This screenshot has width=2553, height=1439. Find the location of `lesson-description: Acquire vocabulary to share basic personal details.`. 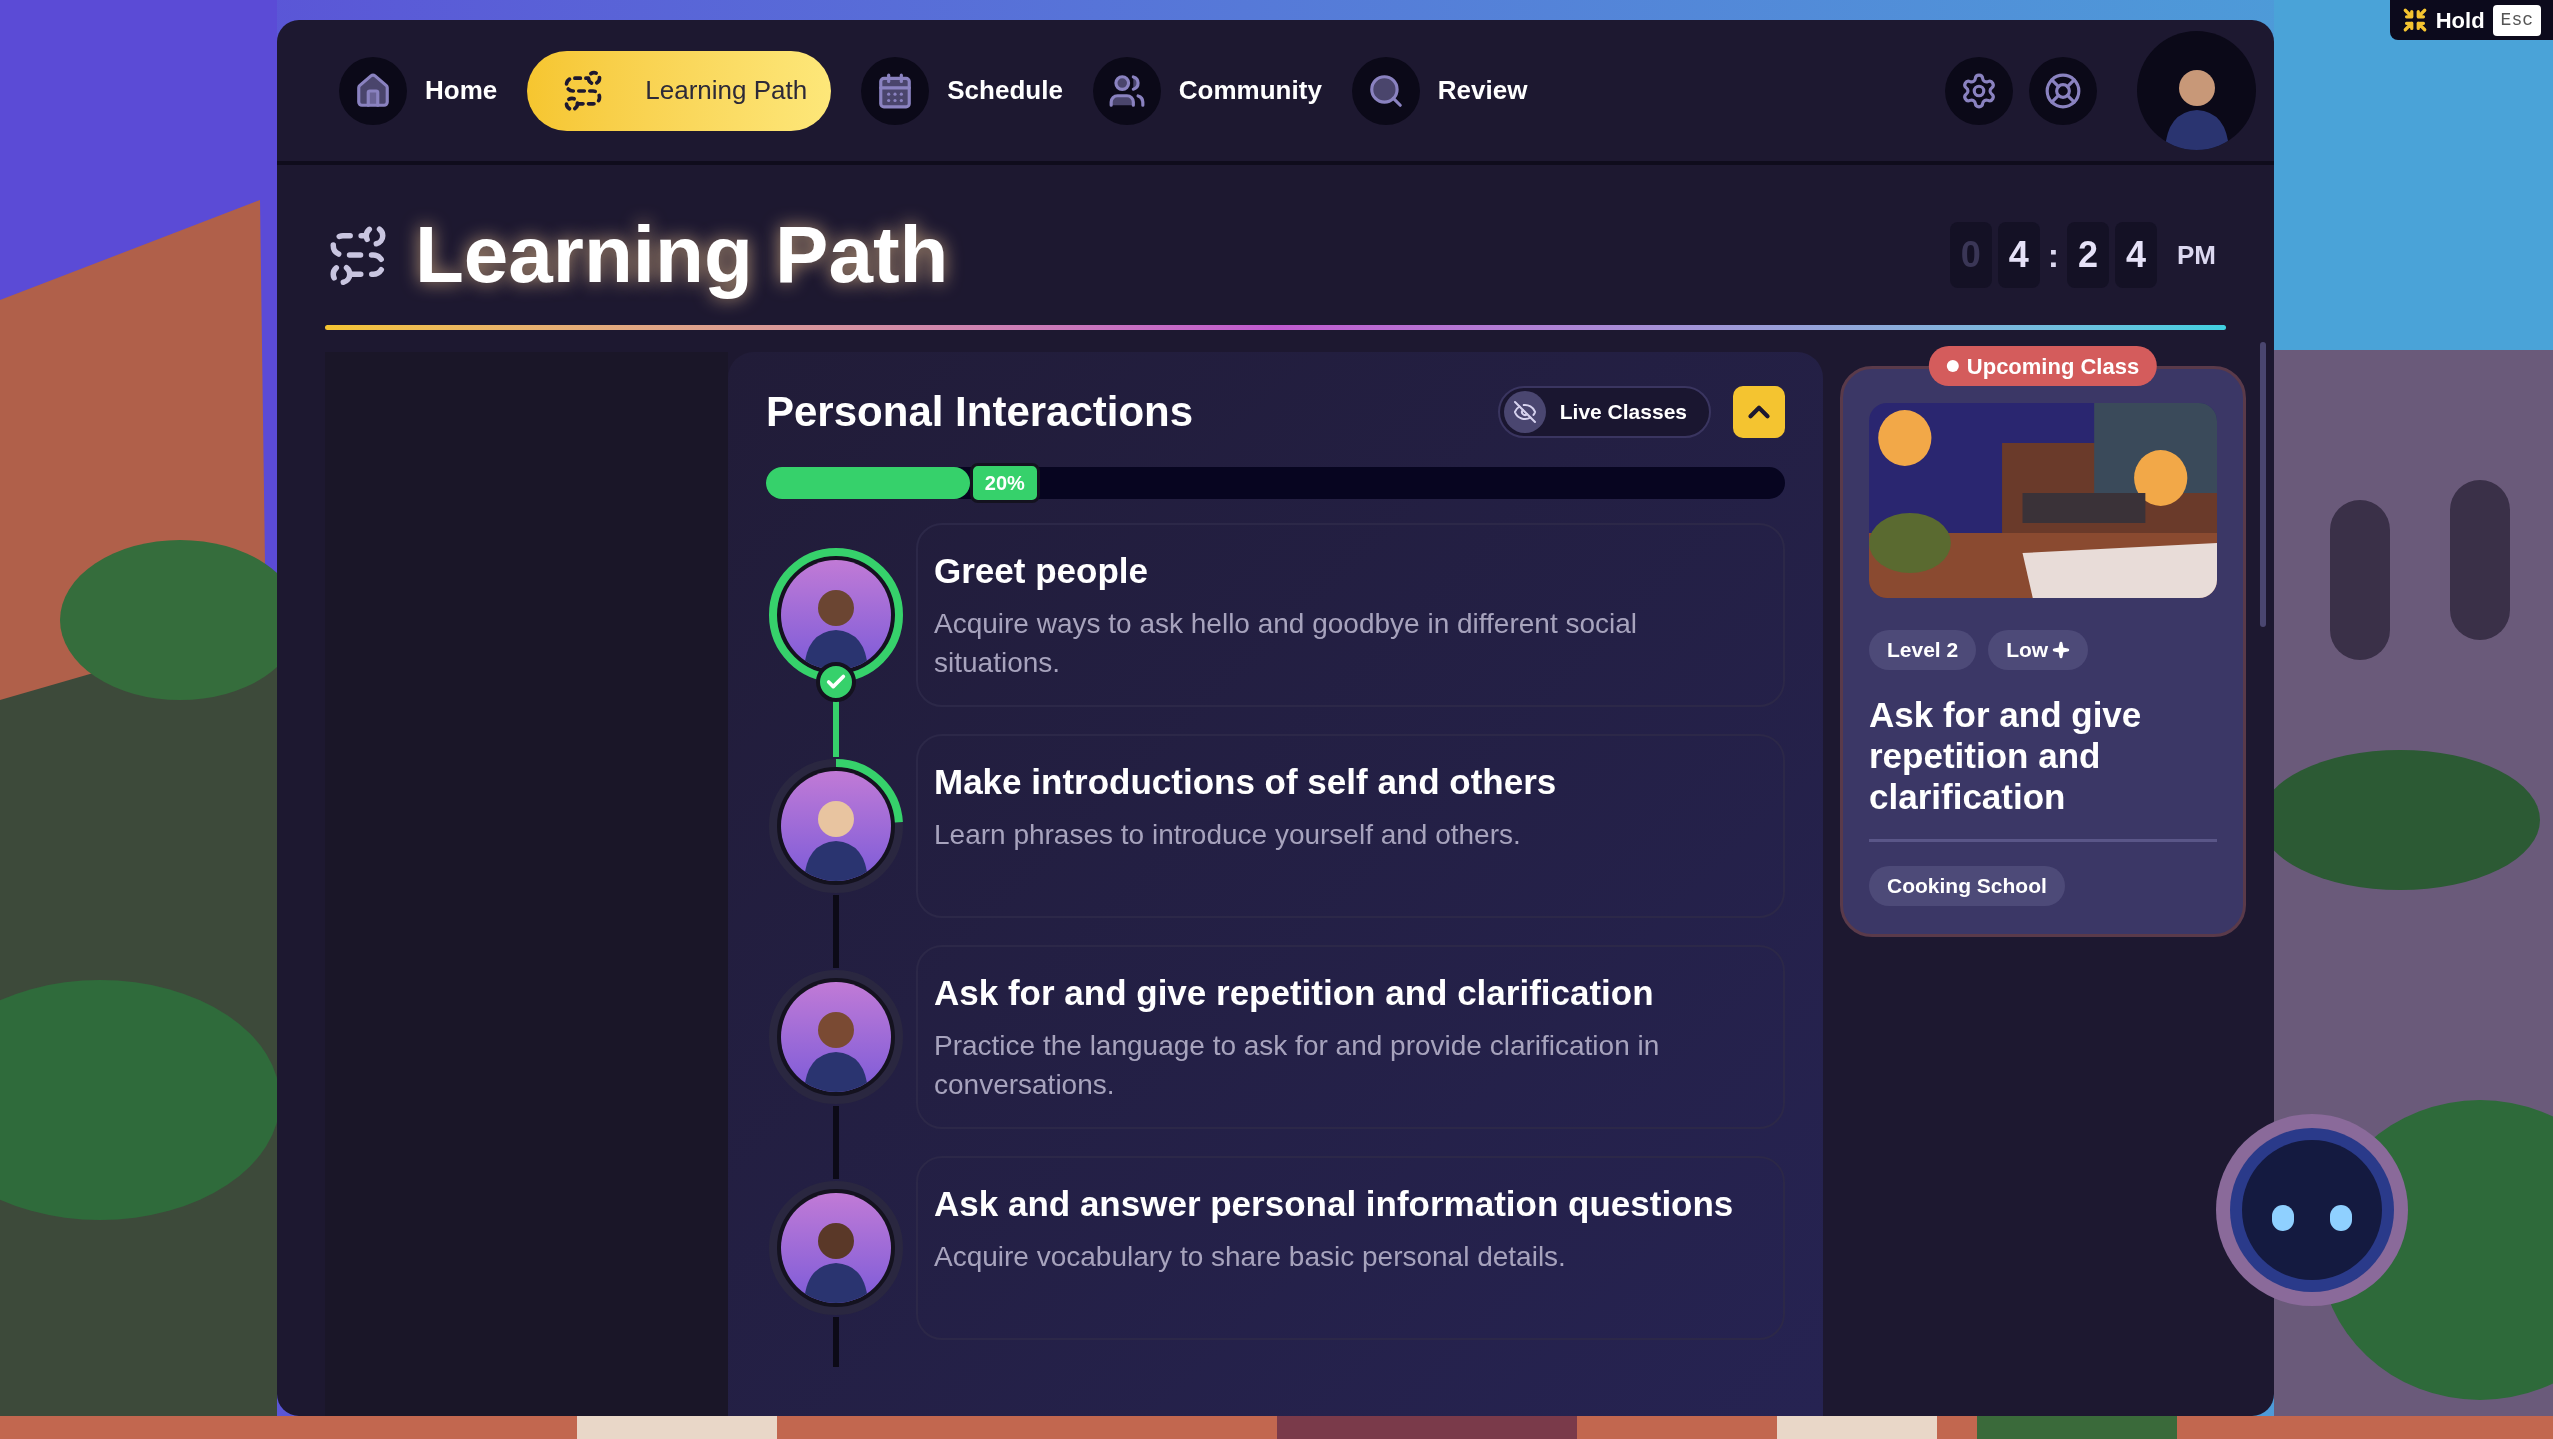

lesson-description: Acquire vocabulary to share basic personal details. is located at coordinates (1250, 1256).